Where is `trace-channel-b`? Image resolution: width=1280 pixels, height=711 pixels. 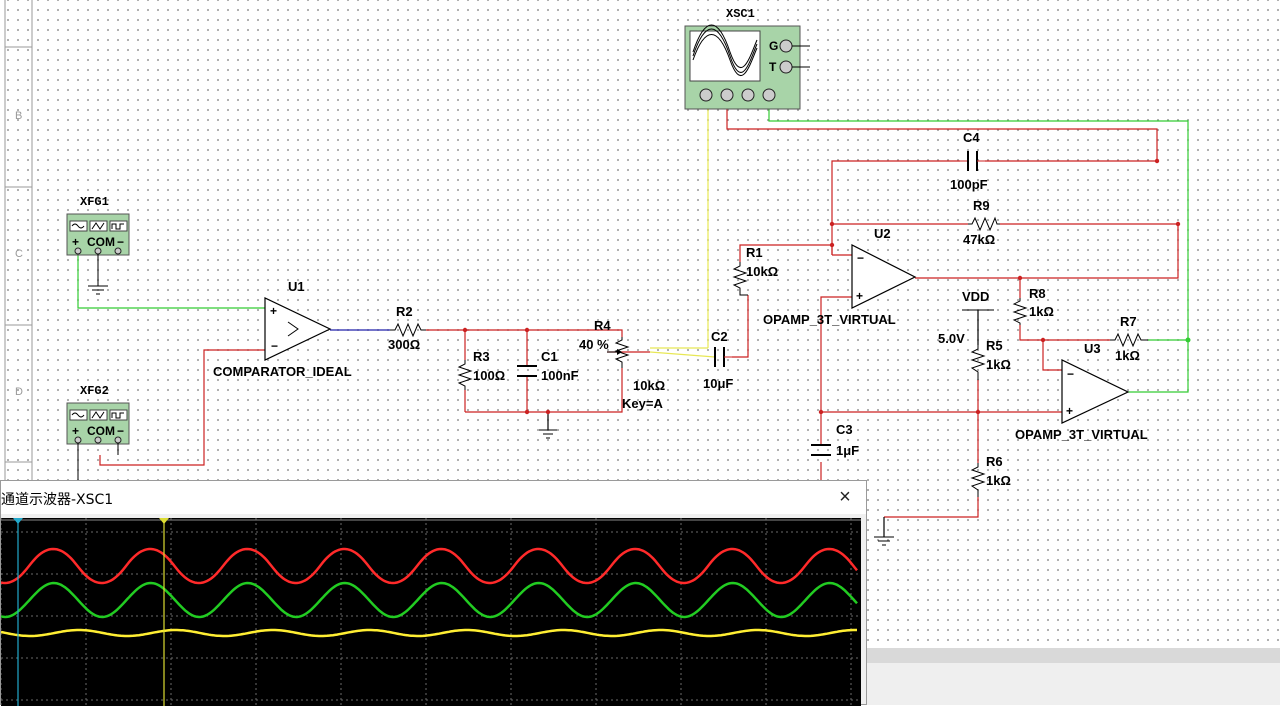 trace-channel-b is located at coordinates (429, 600).